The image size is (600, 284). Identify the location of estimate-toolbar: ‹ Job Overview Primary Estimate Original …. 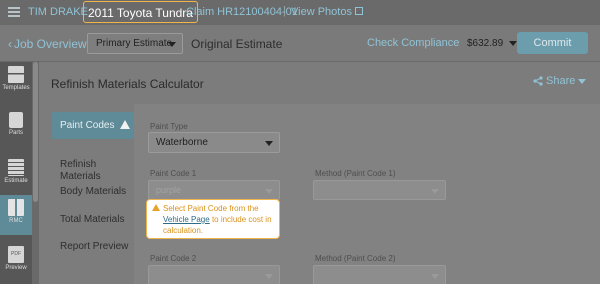
(300, 43).